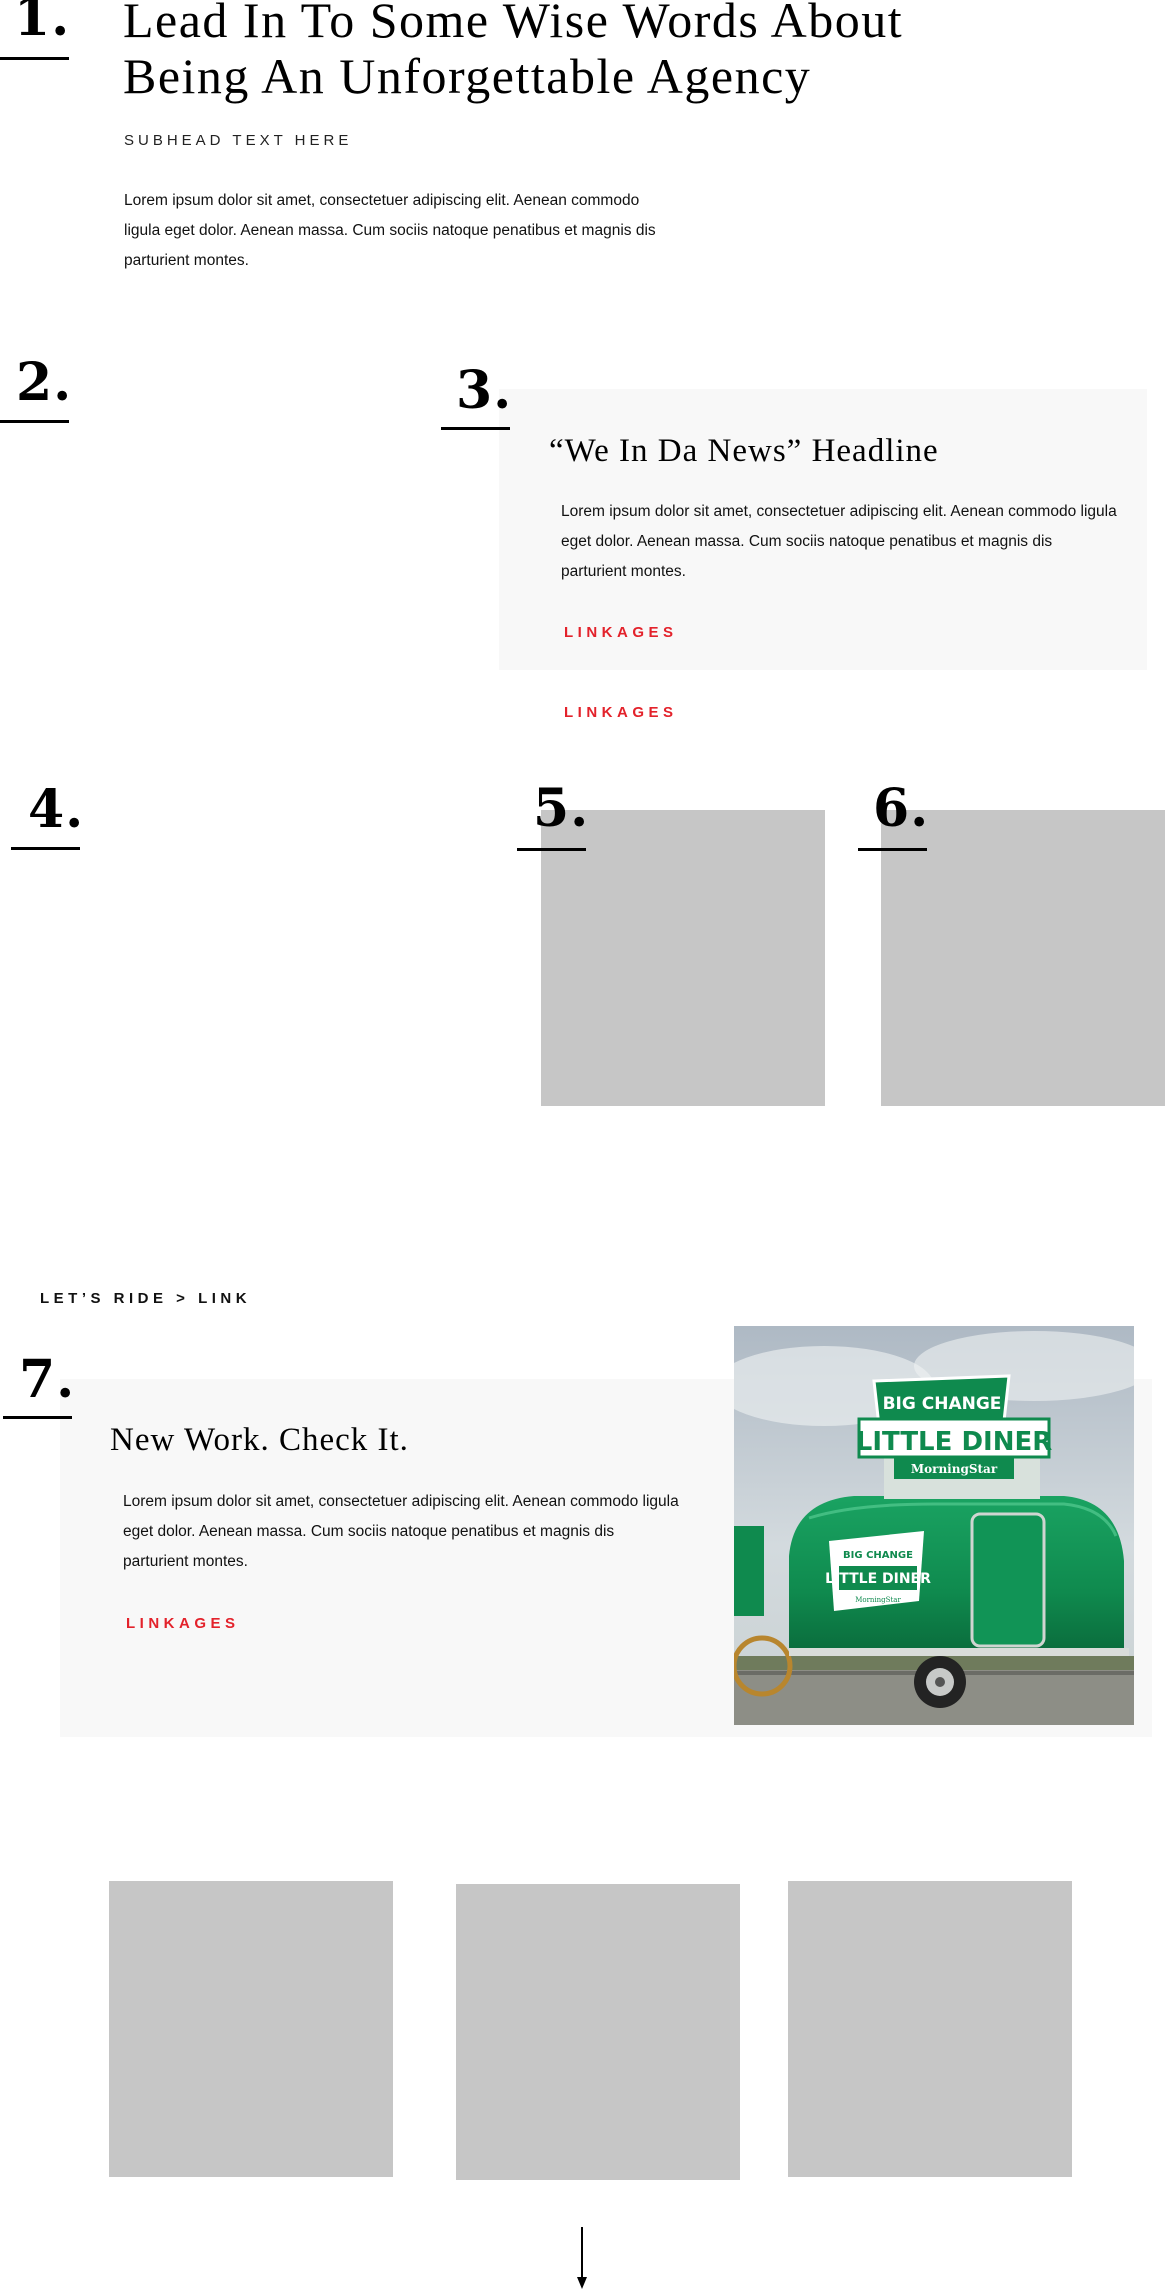 The image size is (1168, 2296). What do you see at coordinates (621, 712) in the screenshot?
I see `linkages-link-secondary: LINKAGES` at bounding box center [621, 712].